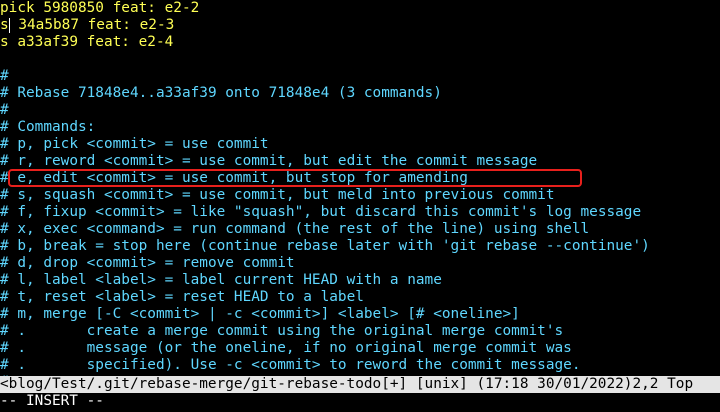 This screenshot has width=720, height=412. I want to click on comment-text: Commands:, so click(52, 127).